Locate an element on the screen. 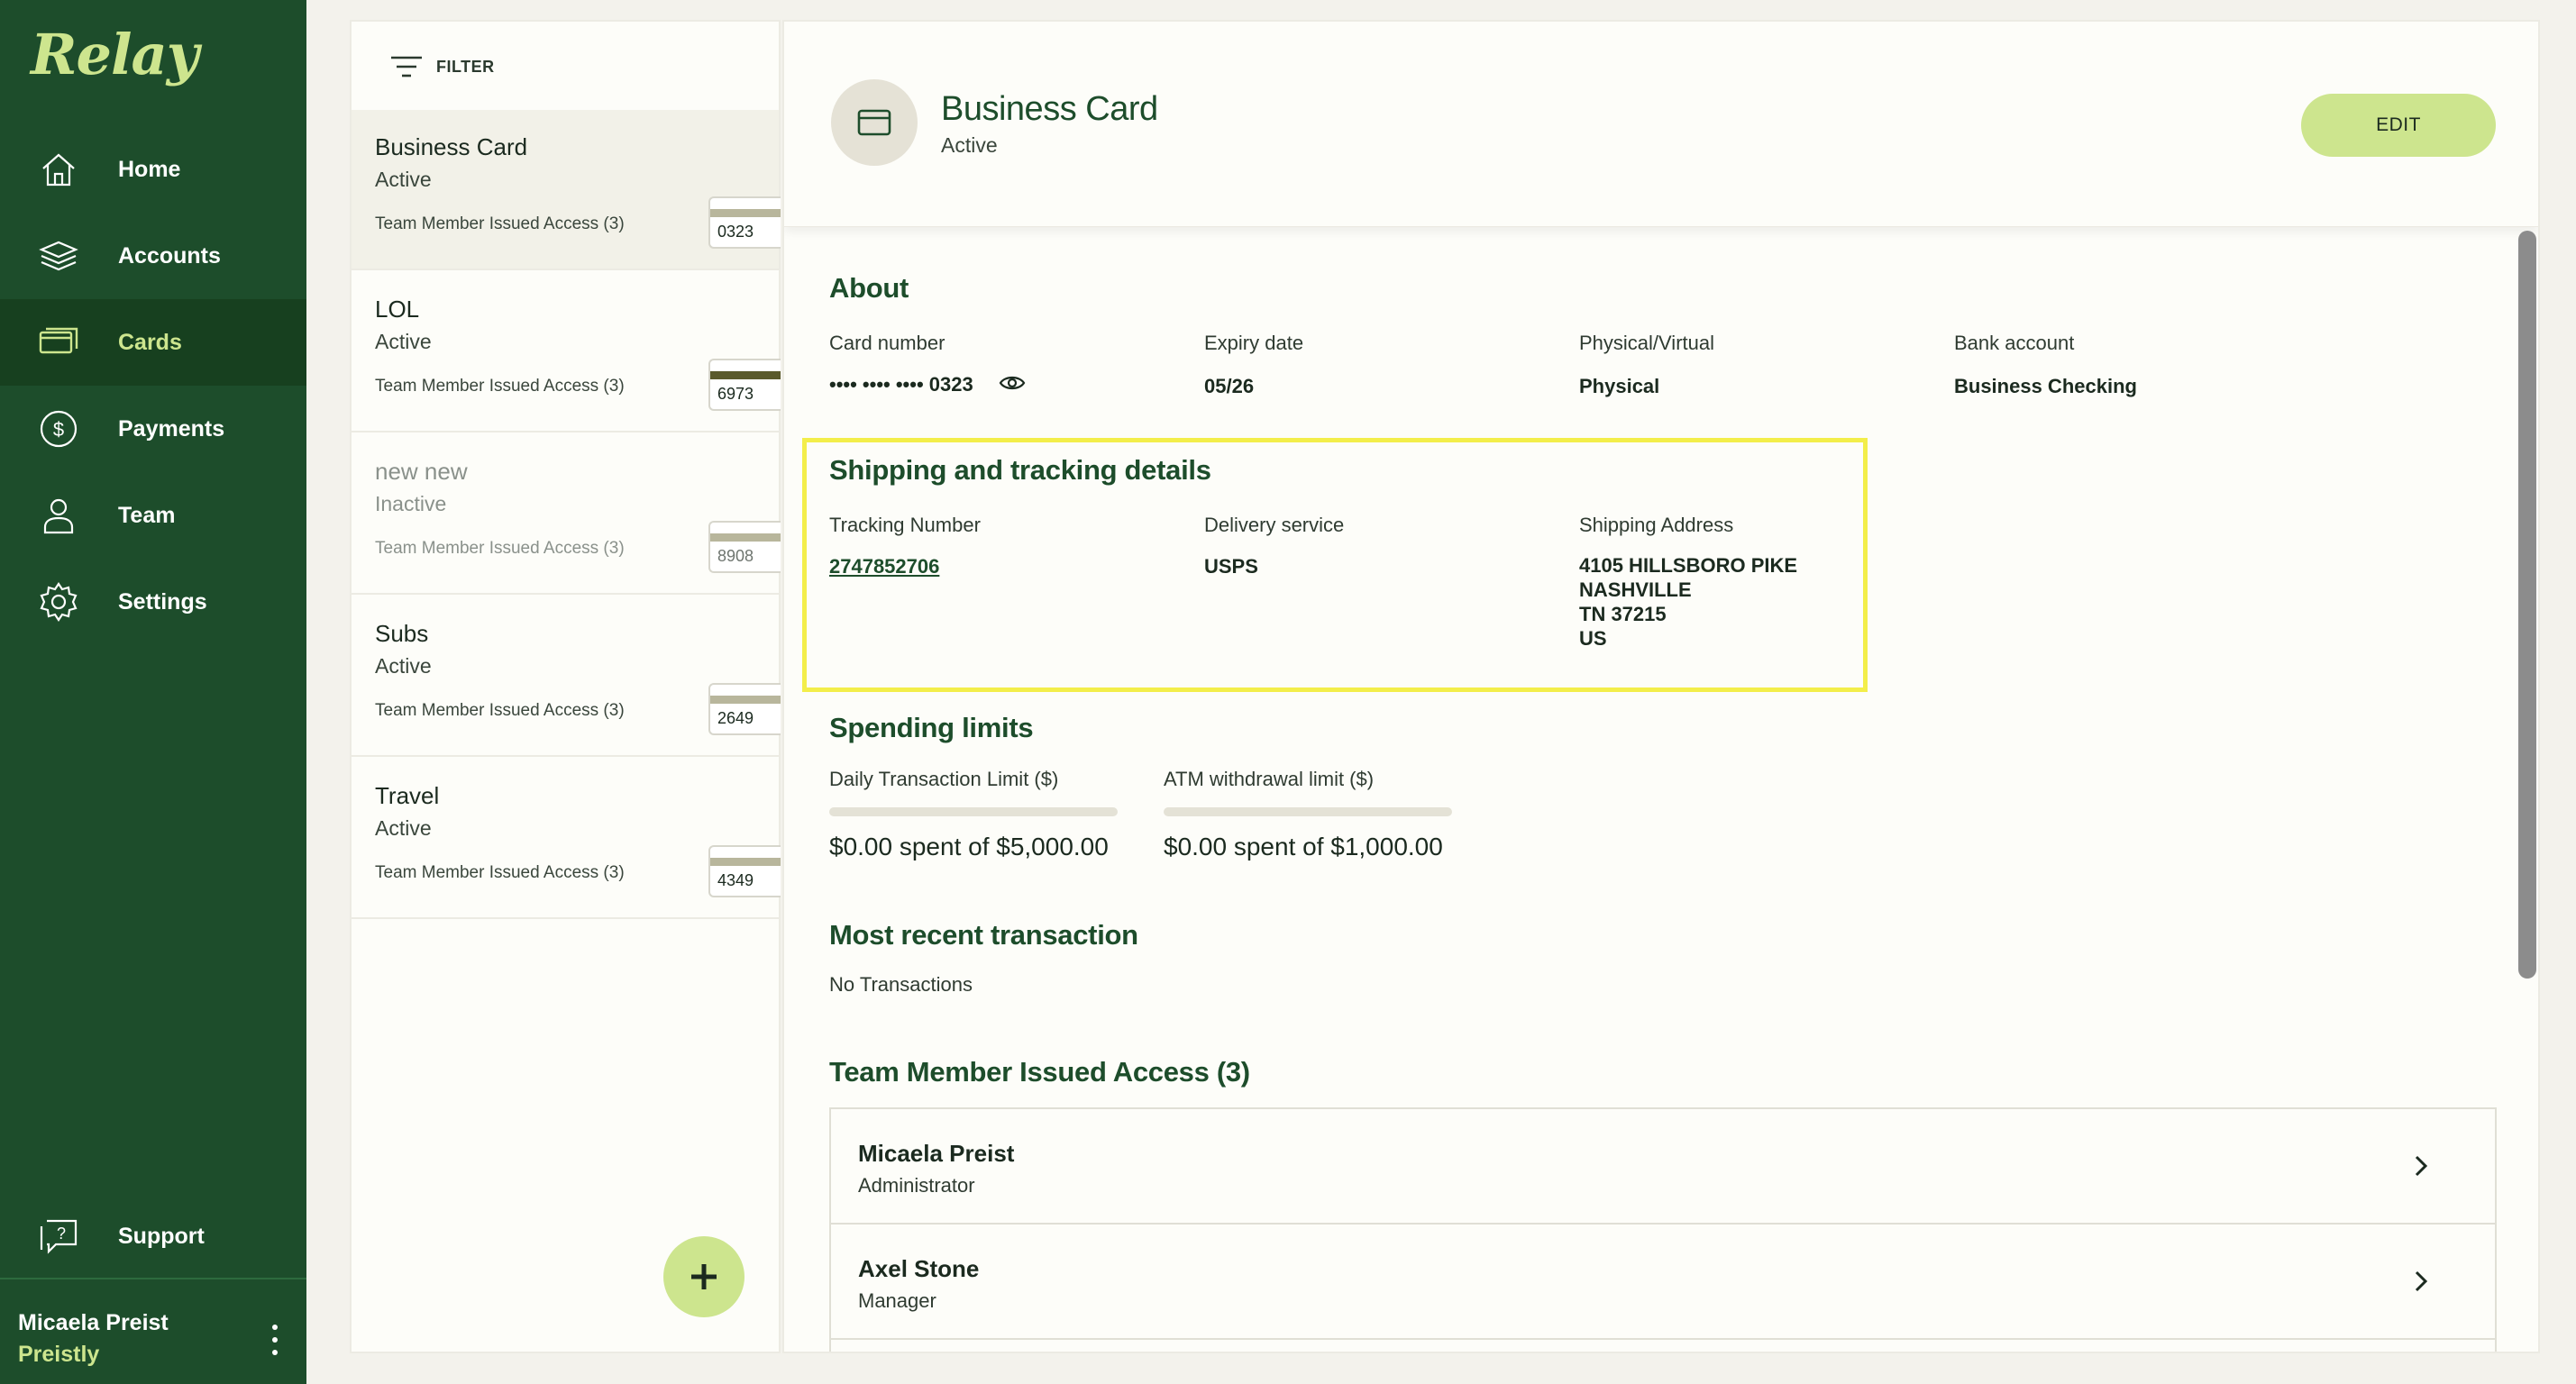  help-chat-icon: ? is located at coordinates (59, 1236).